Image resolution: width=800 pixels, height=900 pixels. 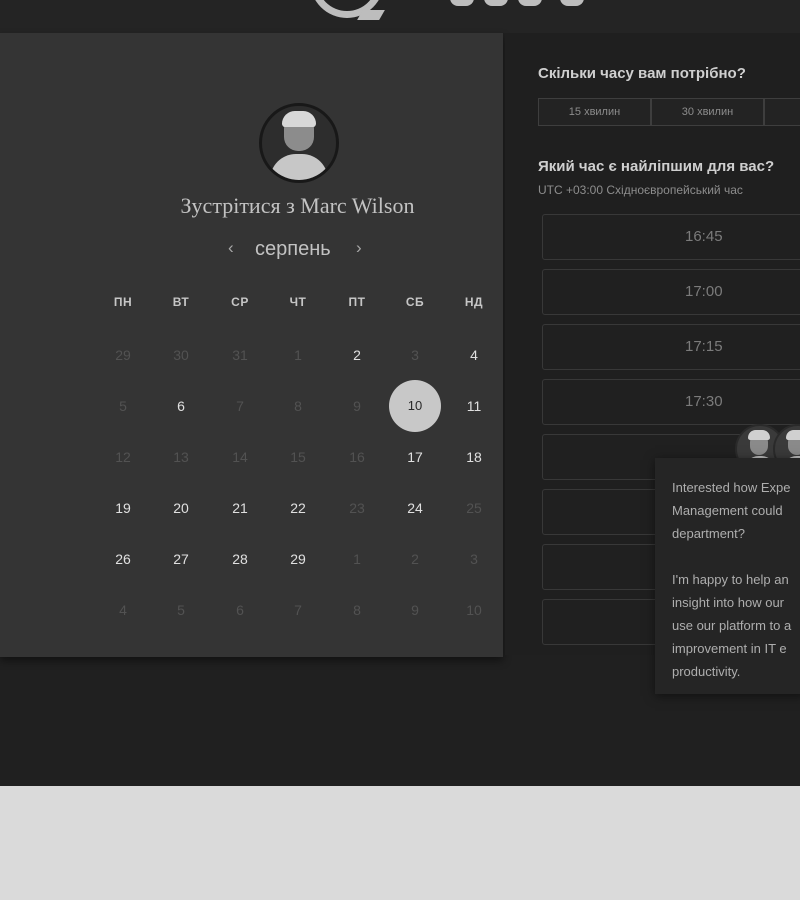 What do you see at coordinates (415, 406) in the screenshot?
I see `day-cell-selected: 10` at bounding box center [415, 406].